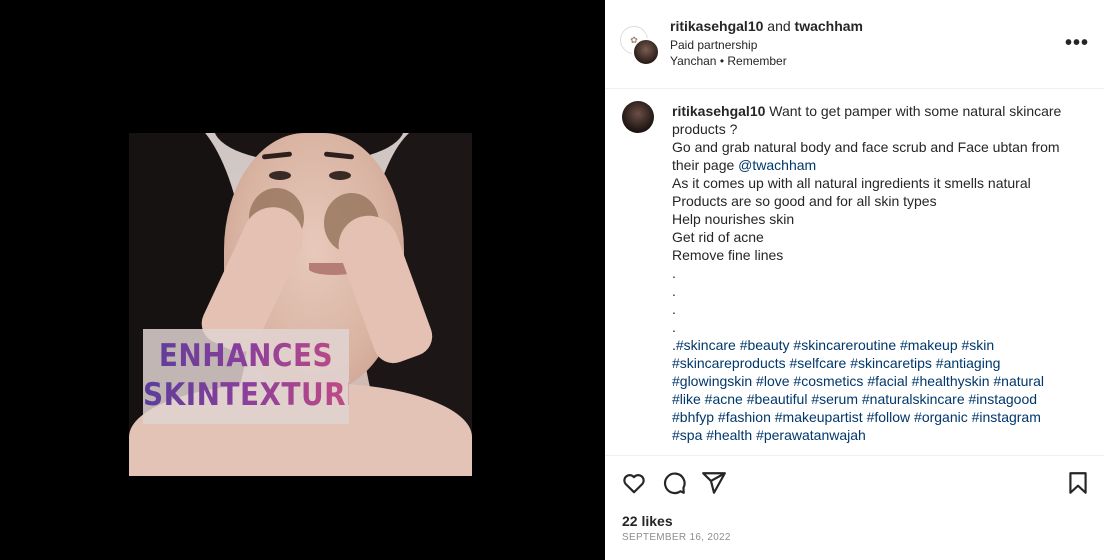 This screenshot has width=1104, height=560. Describe the element at coordinates (705, 129) in the screenshot. I see `caption-line: products ?` at that location.